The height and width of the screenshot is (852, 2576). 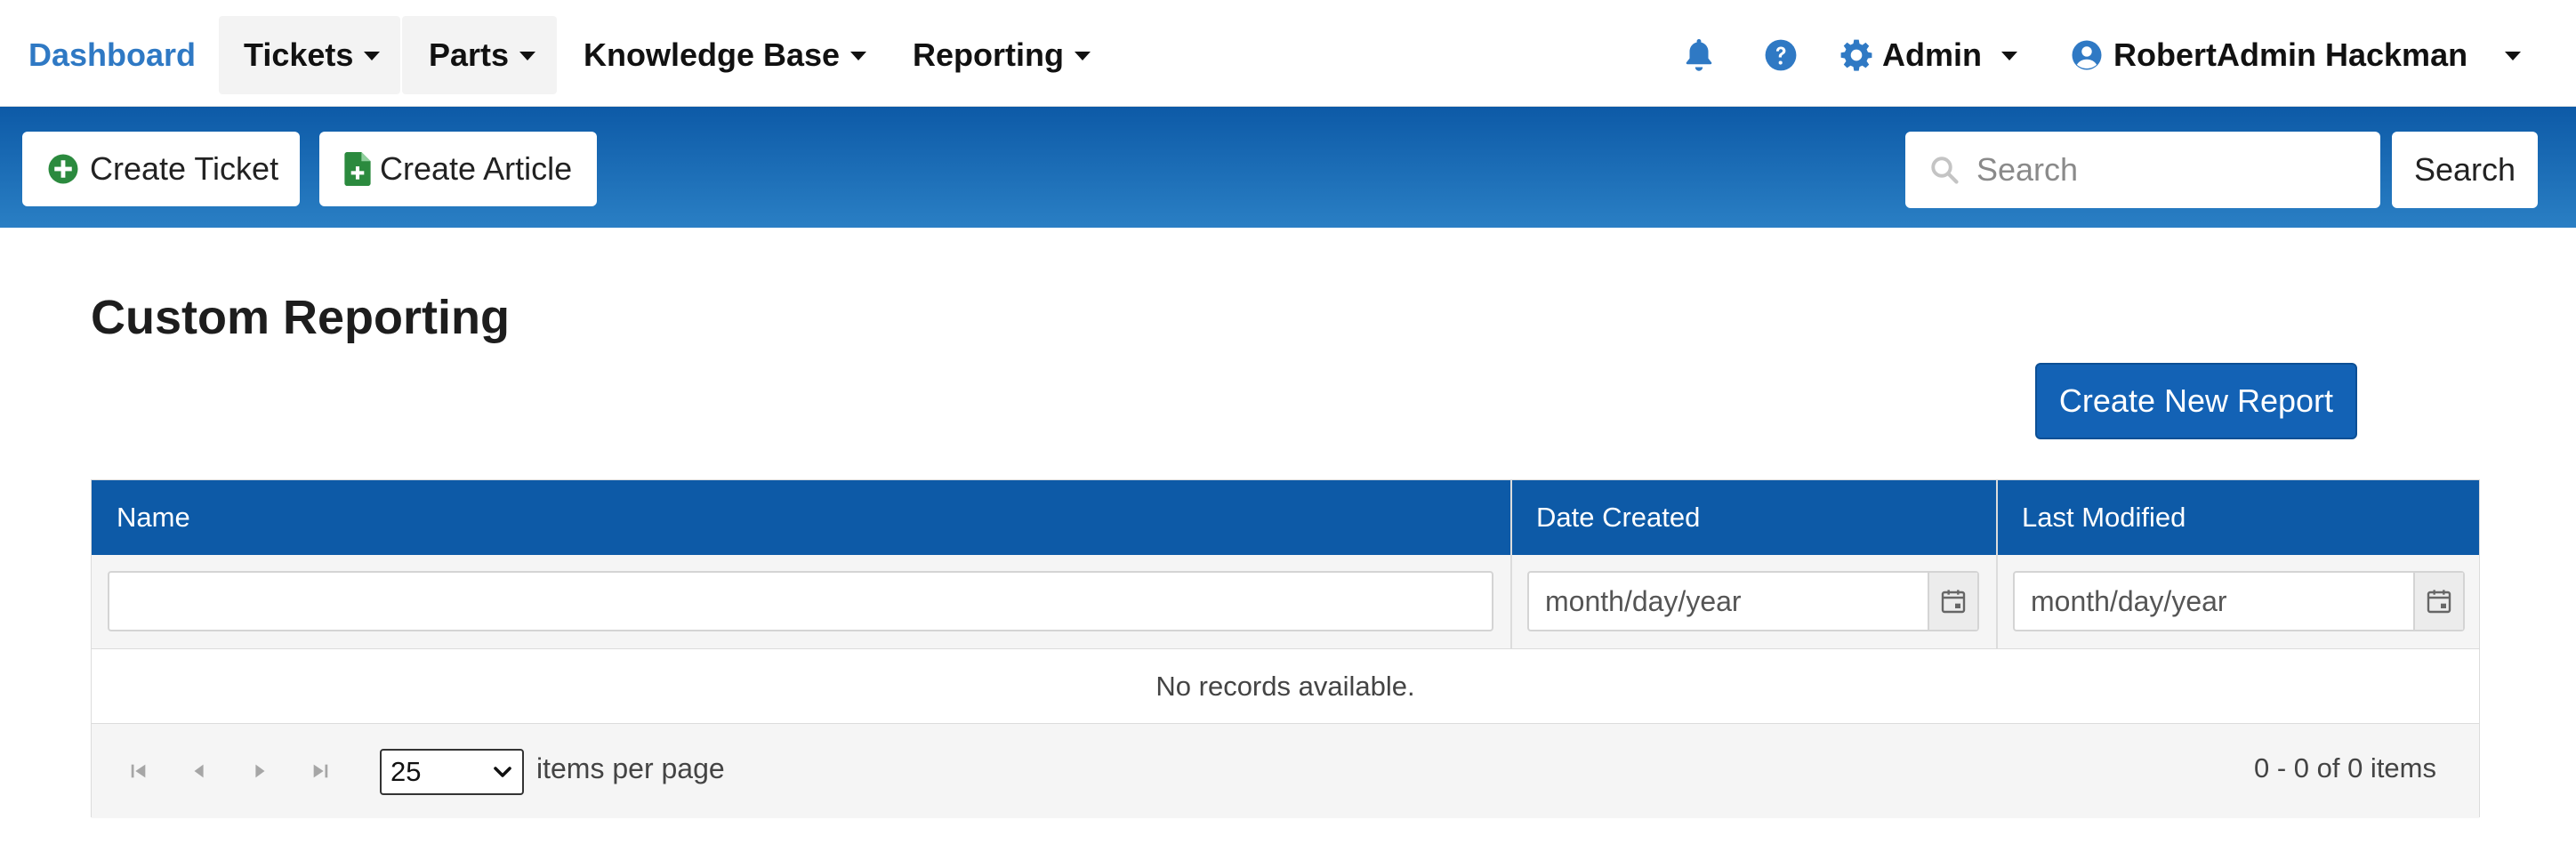 I want to click on last-page-icon, so click(x=320, y=771).